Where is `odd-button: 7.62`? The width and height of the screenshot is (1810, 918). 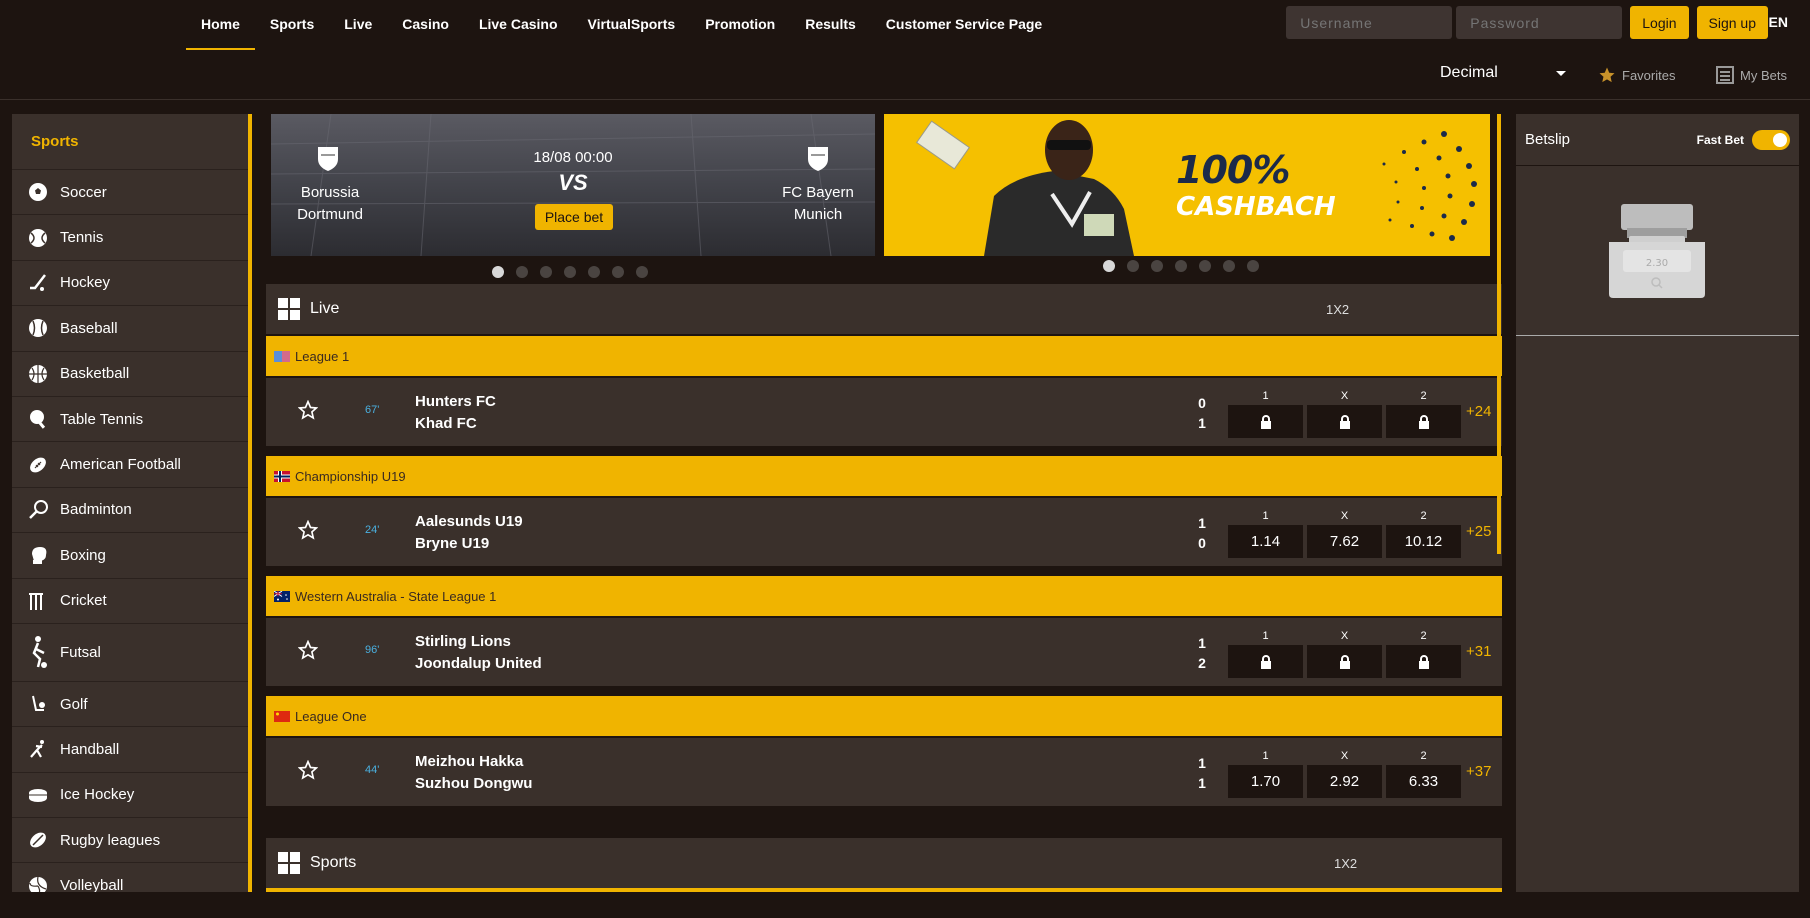
odd-button: 7.62 is located at coordinates (1344, 541).